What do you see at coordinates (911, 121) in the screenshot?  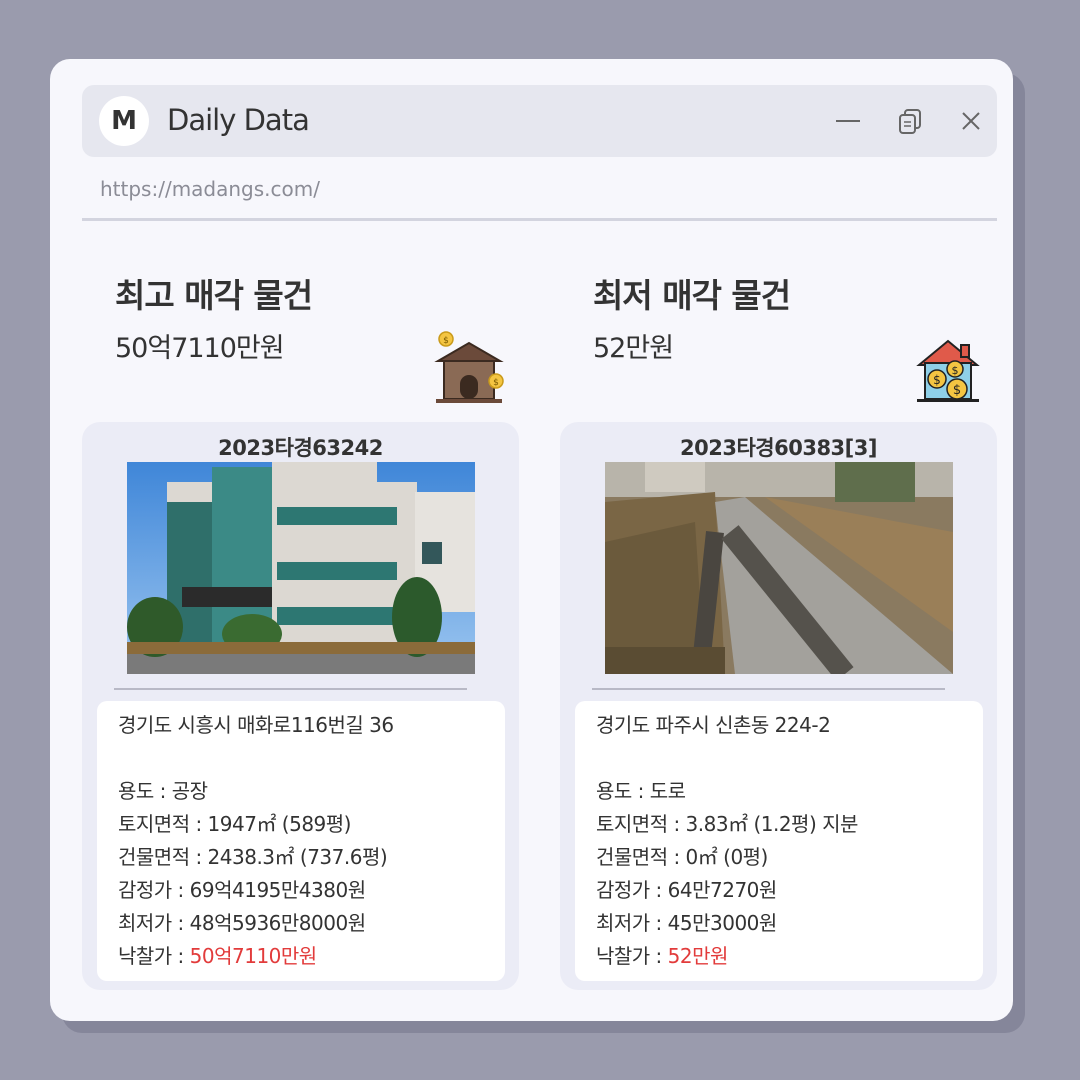 I see `restore-icon` at bounding box center [911, 121].